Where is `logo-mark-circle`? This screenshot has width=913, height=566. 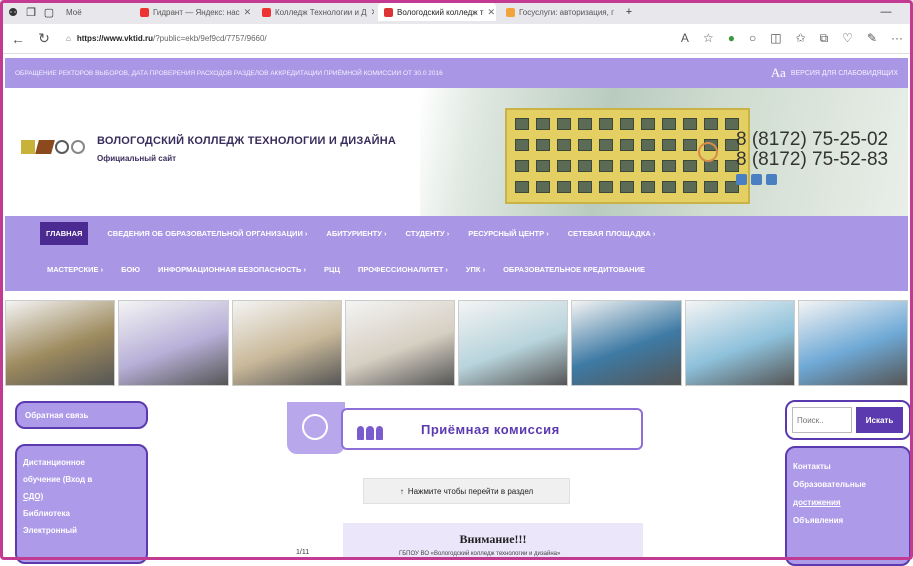 logo-mark-circle is located at coordinates (62, 147).